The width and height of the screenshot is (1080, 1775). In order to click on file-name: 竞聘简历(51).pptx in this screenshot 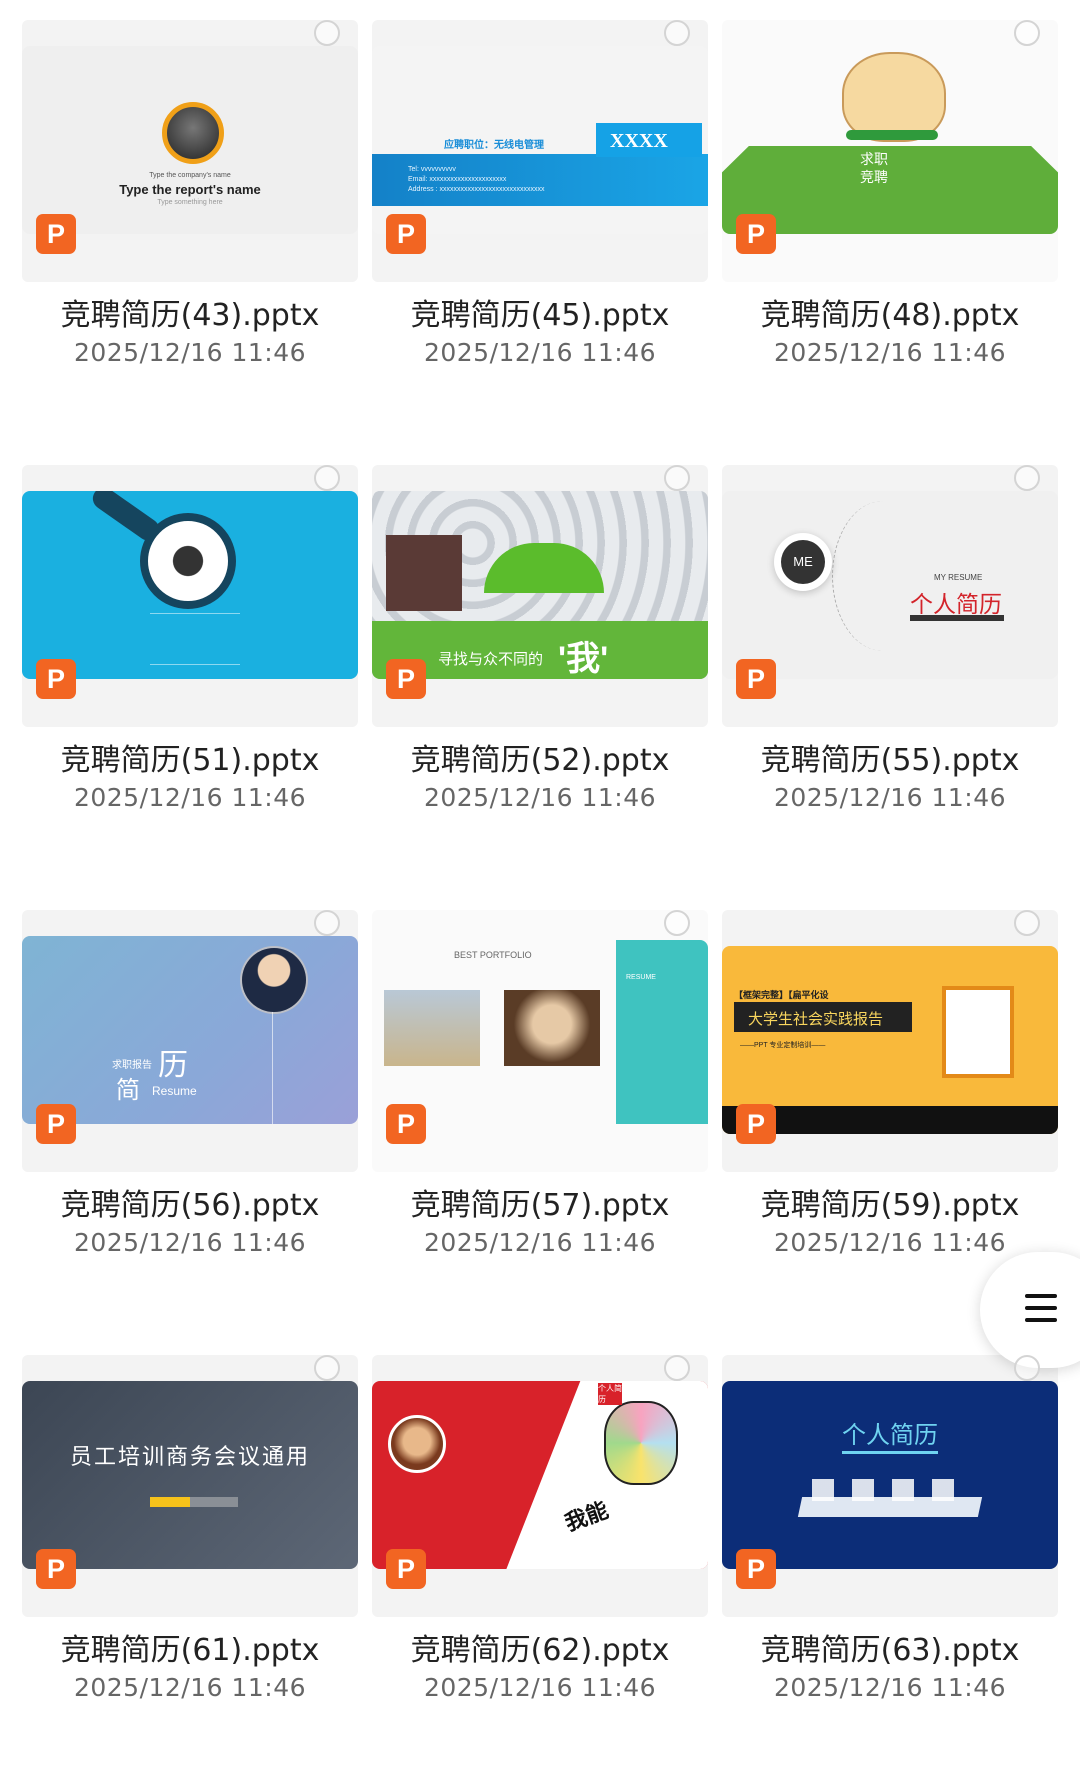, I will do `click(190, 760)`.